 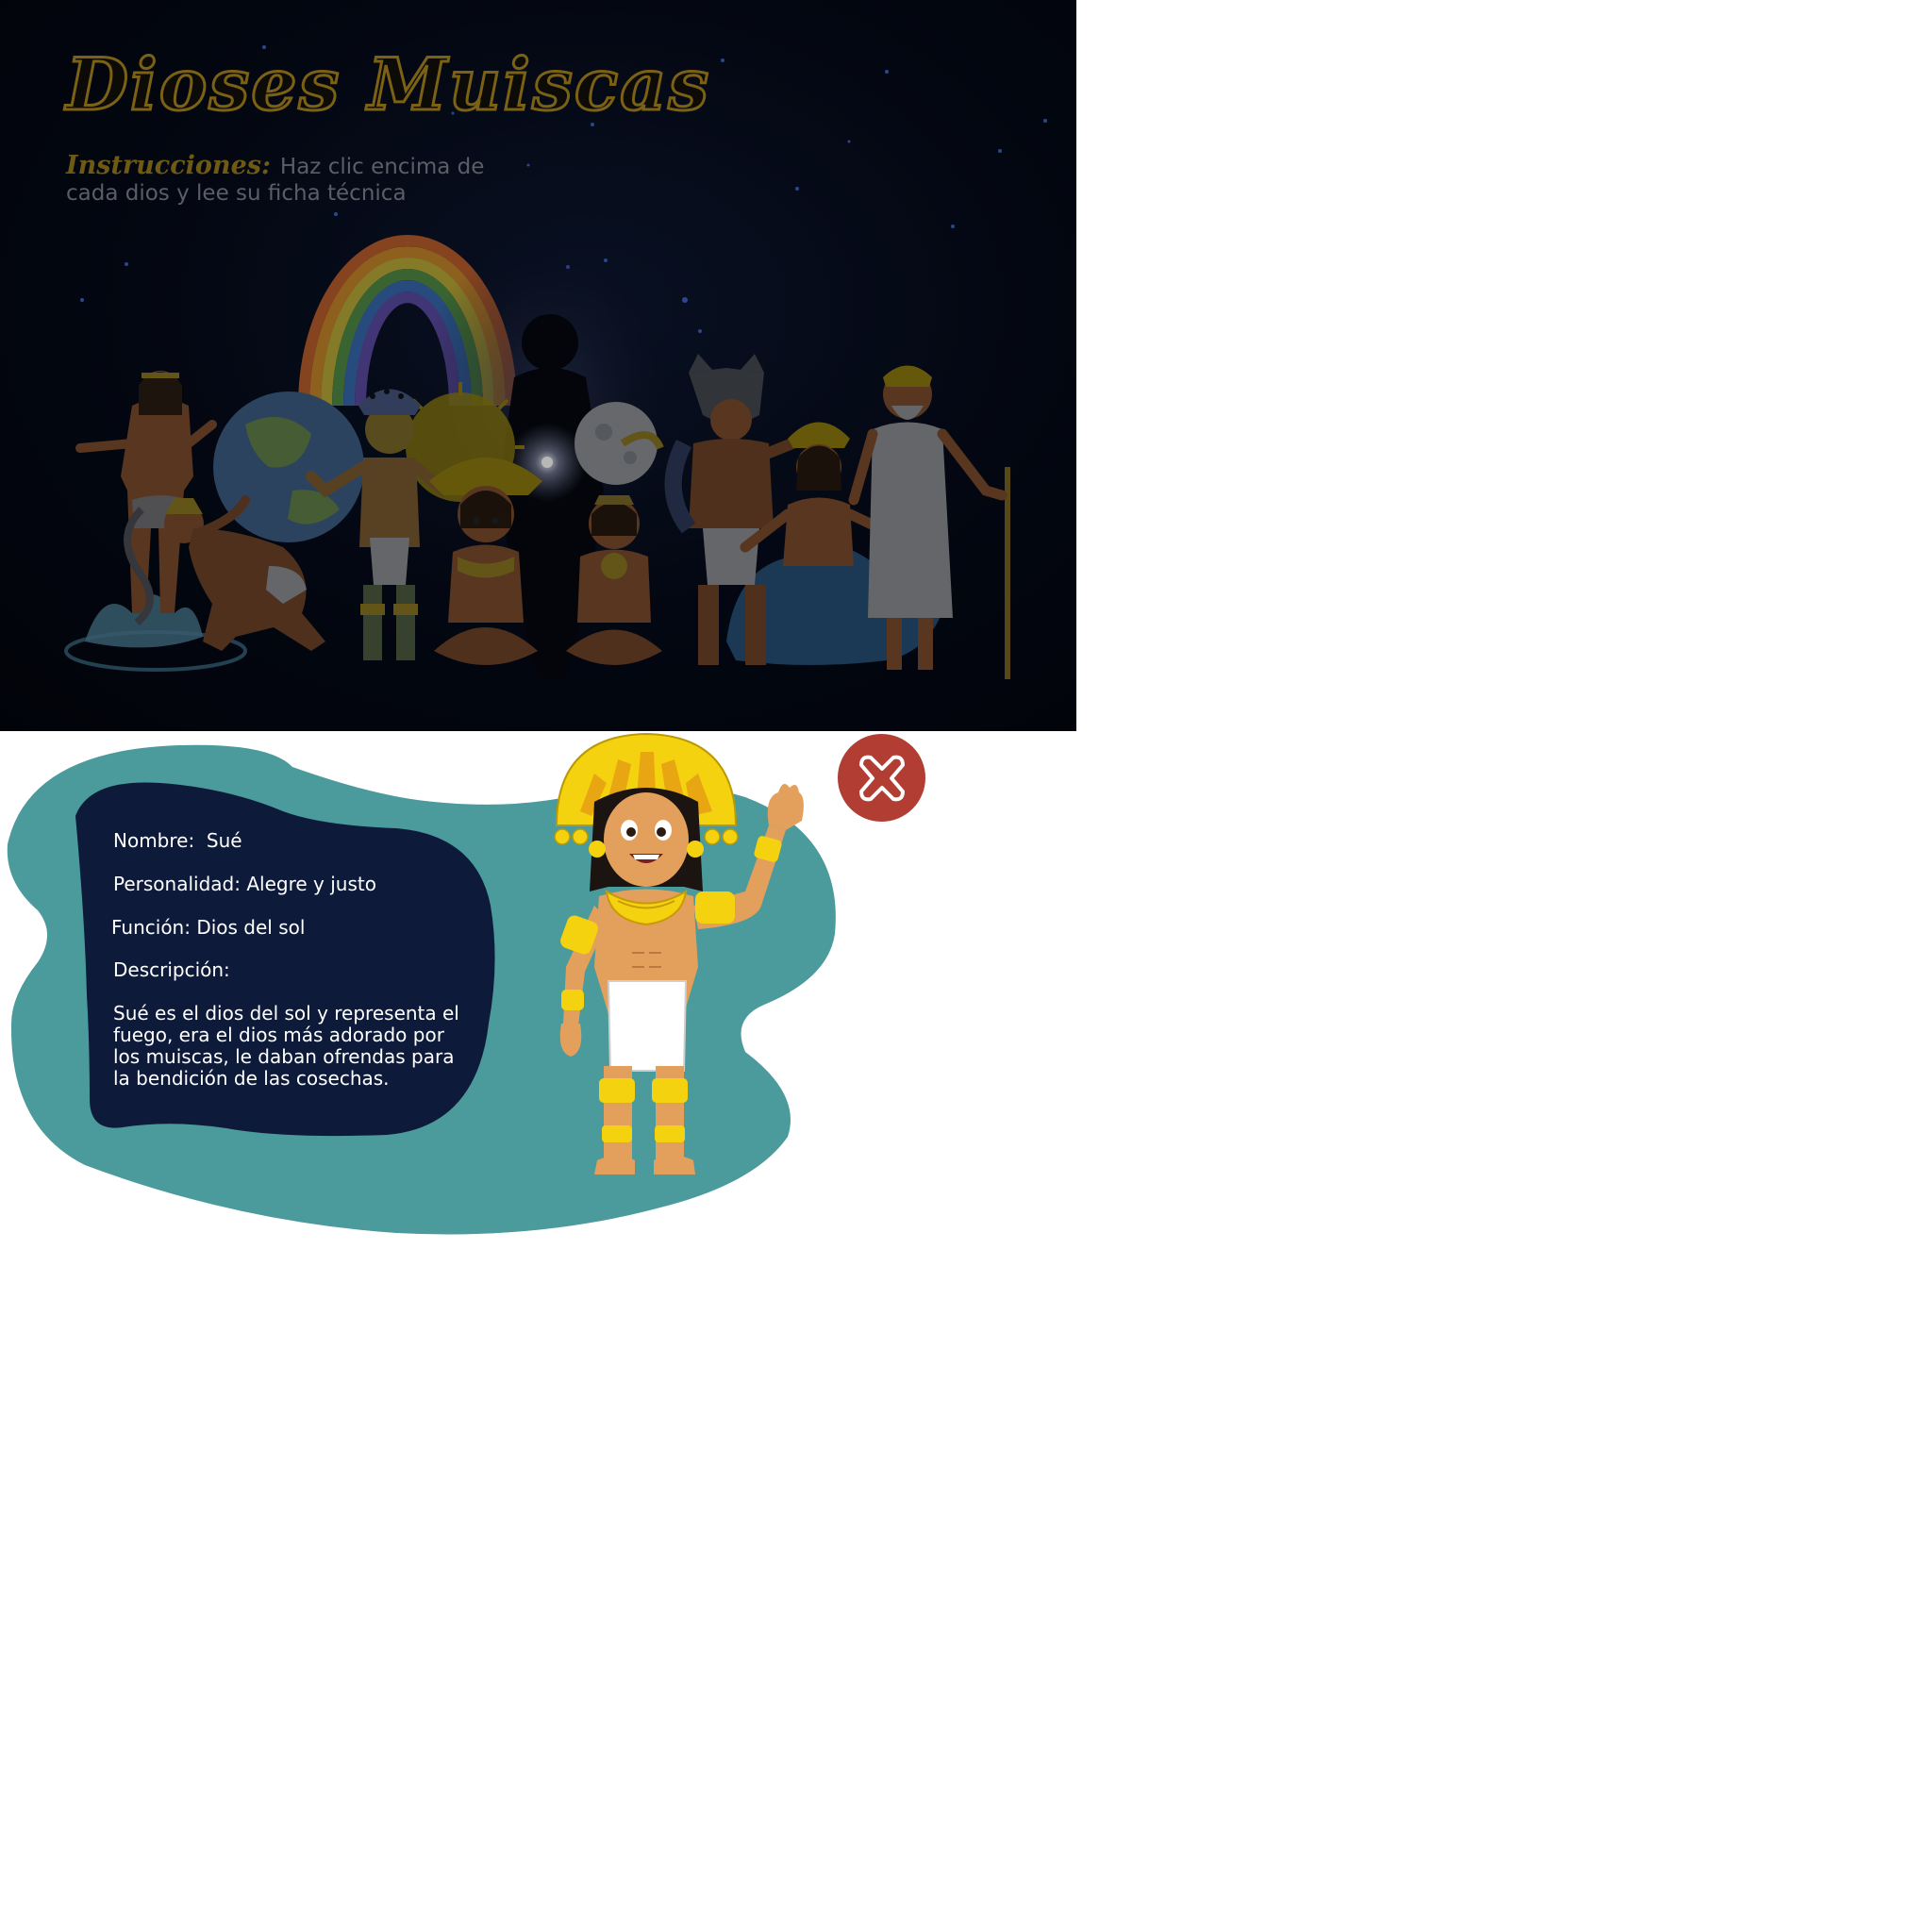 I want to click on sue-sun-god-figure, so click(x=679, y=953).